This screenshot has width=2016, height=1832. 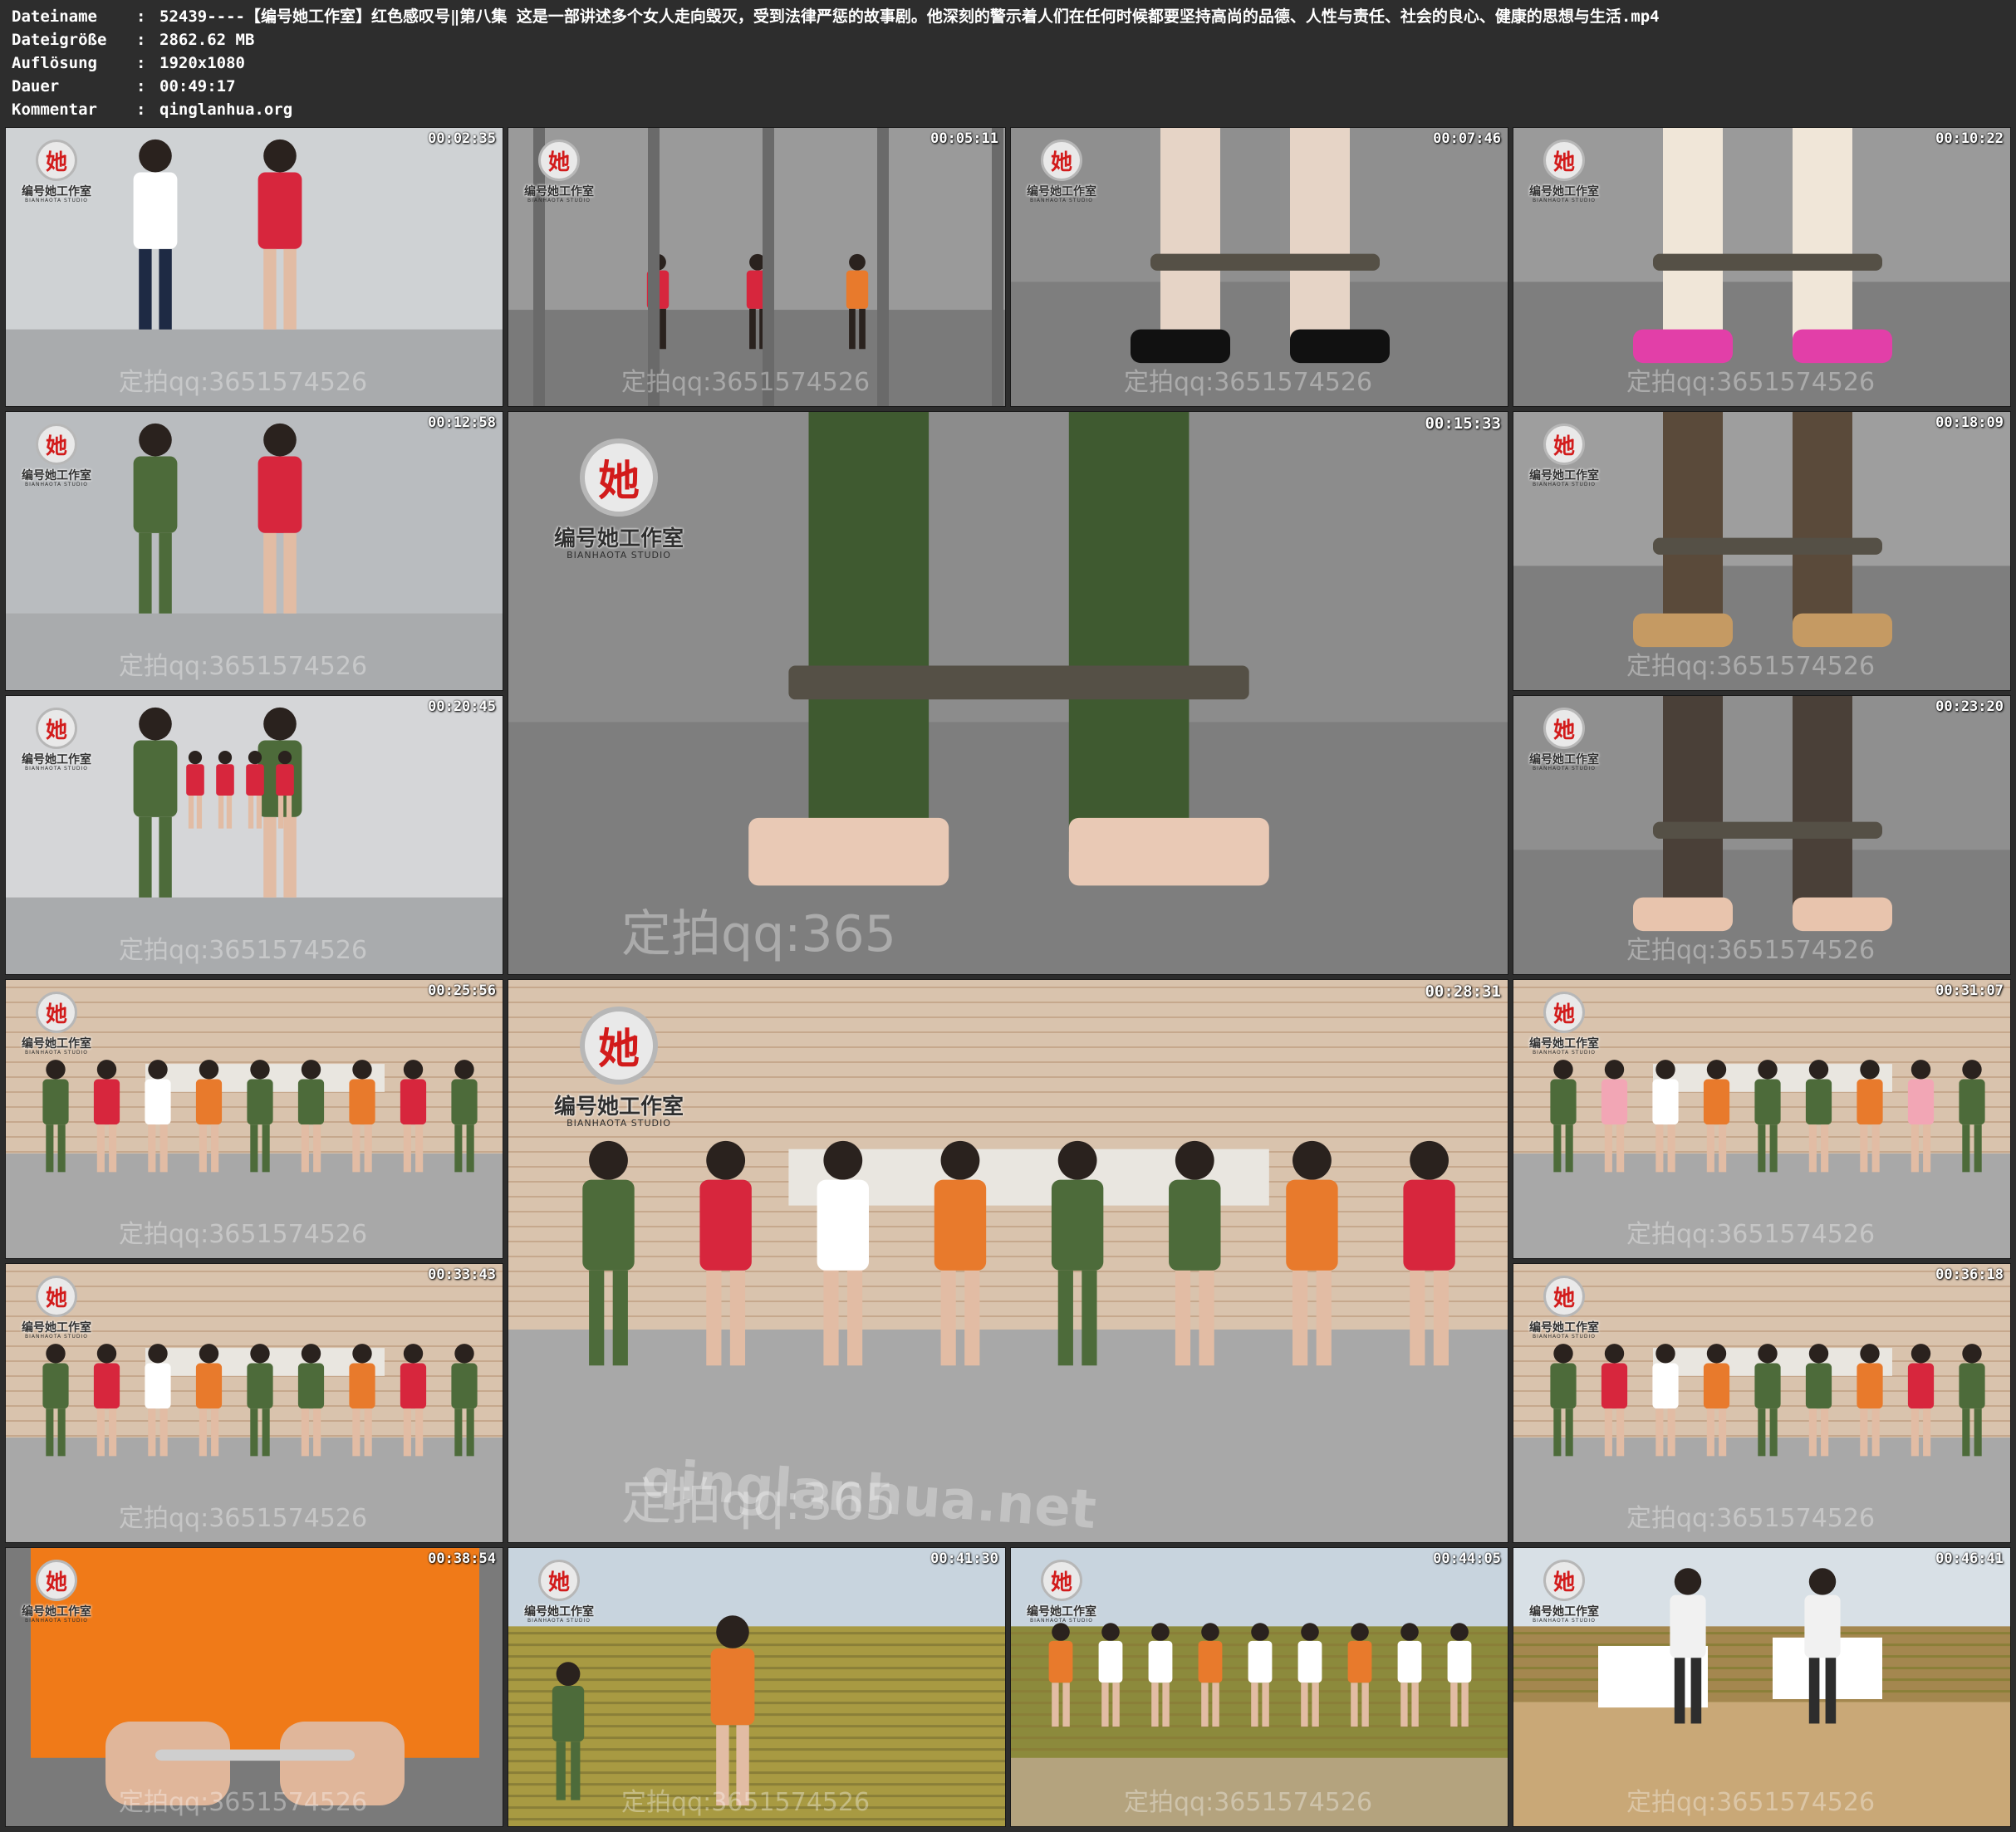 What do you see at coordinates (462, 138) in the screenshot?
I see `thumbnail-timestamp: 00:02:35` at bounding box center [462, 138].